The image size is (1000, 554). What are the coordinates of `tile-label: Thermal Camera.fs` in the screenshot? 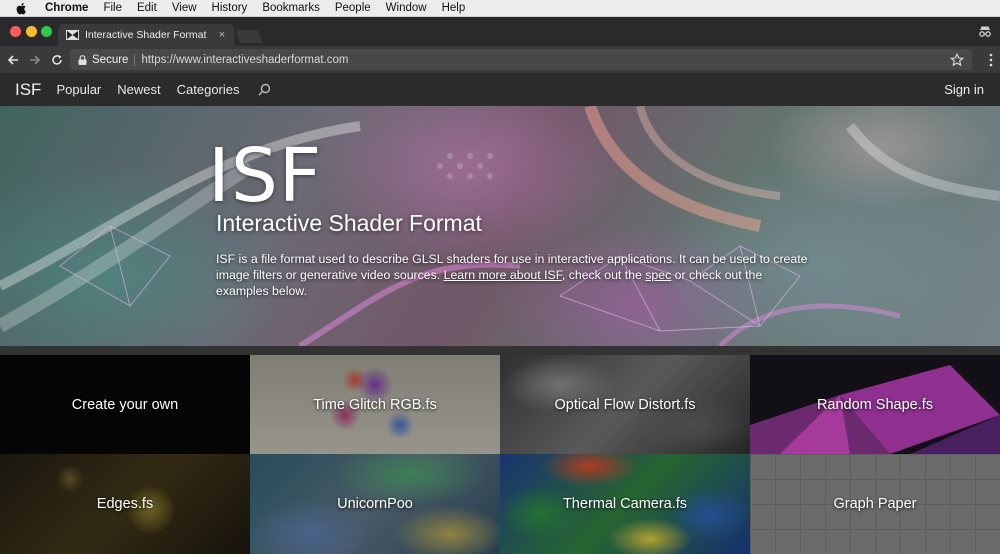 It's located at (625, 504).